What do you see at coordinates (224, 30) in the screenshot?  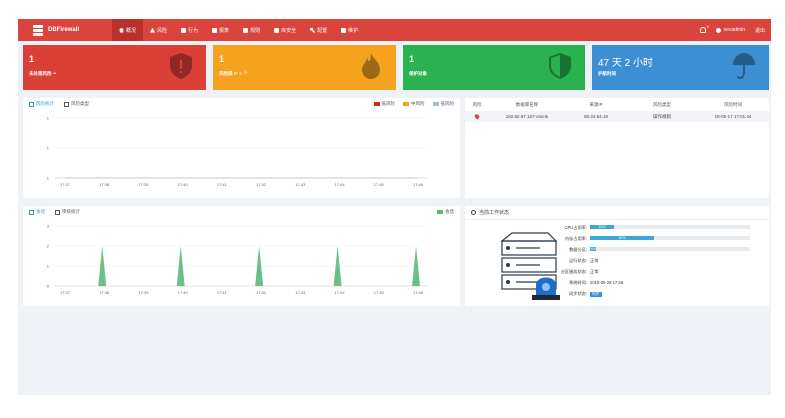 I see `nav-label: 报表` at bounding box center [224, 30].